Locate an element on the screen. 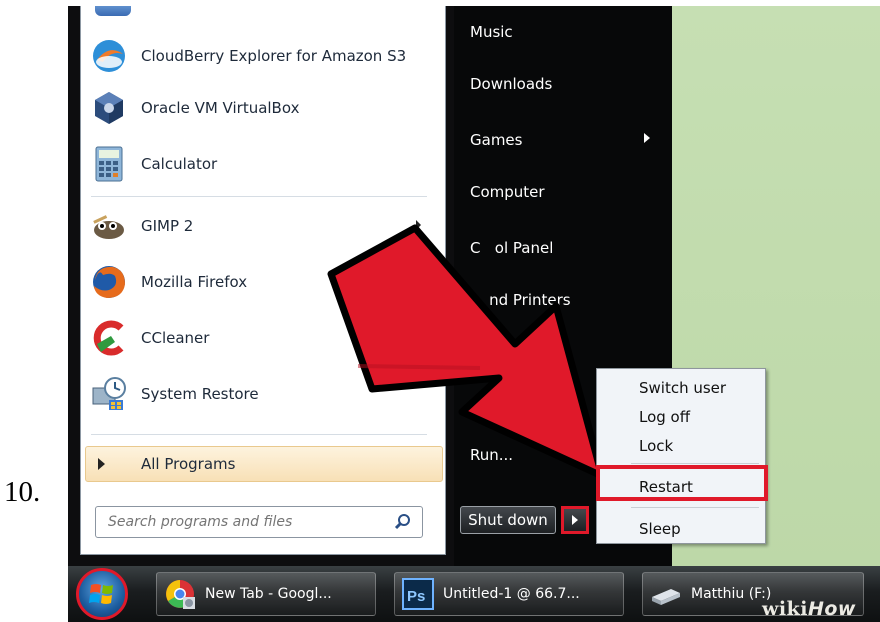 This screenshot has height=622, width=880. program-label: CCleaner is located at coordinates (175, 338).